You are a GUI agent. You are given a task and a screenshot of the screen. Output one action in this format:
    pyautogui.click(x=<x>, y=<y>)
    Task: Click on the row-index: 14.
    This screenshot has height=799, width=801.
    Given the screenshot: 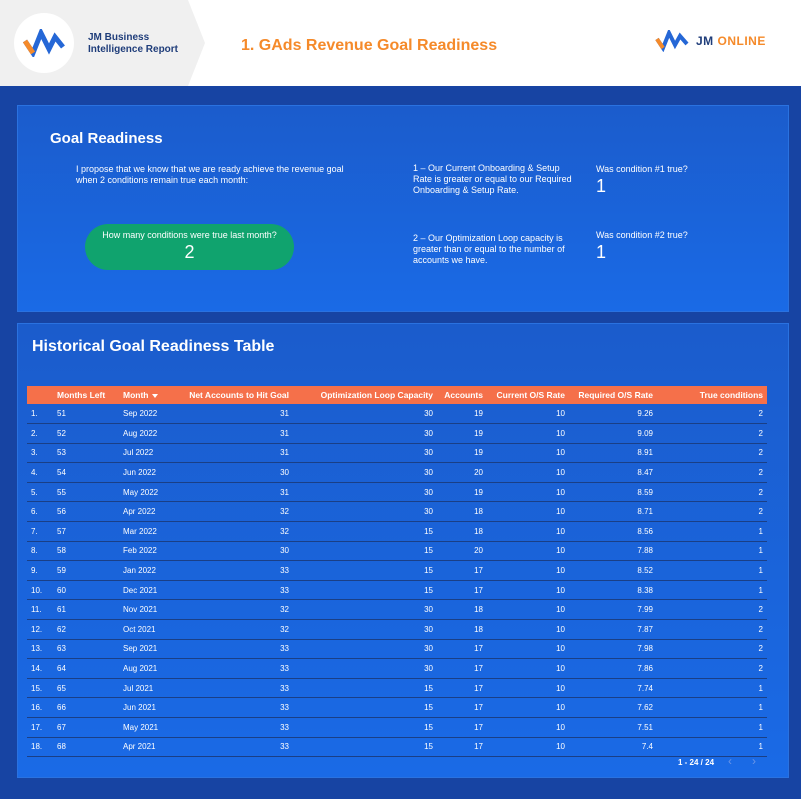 What is the action you would take?
    pyautogui.click(x=40, y=668)
    